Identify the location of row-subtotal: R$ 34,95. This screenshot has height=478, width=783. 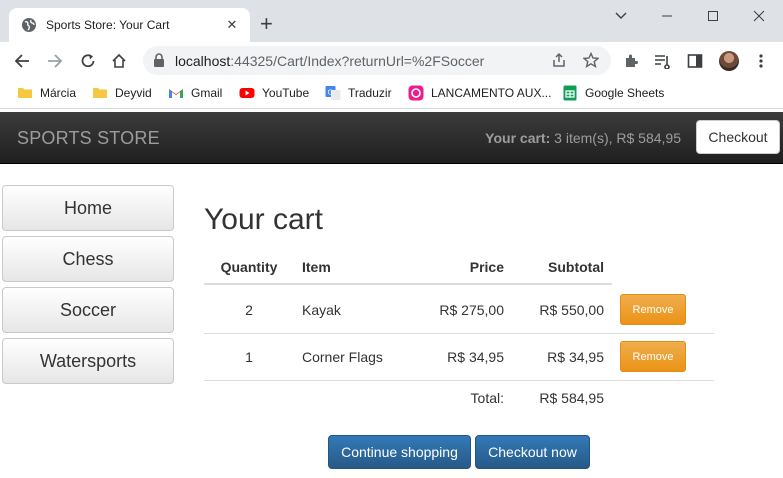
(575, 357).